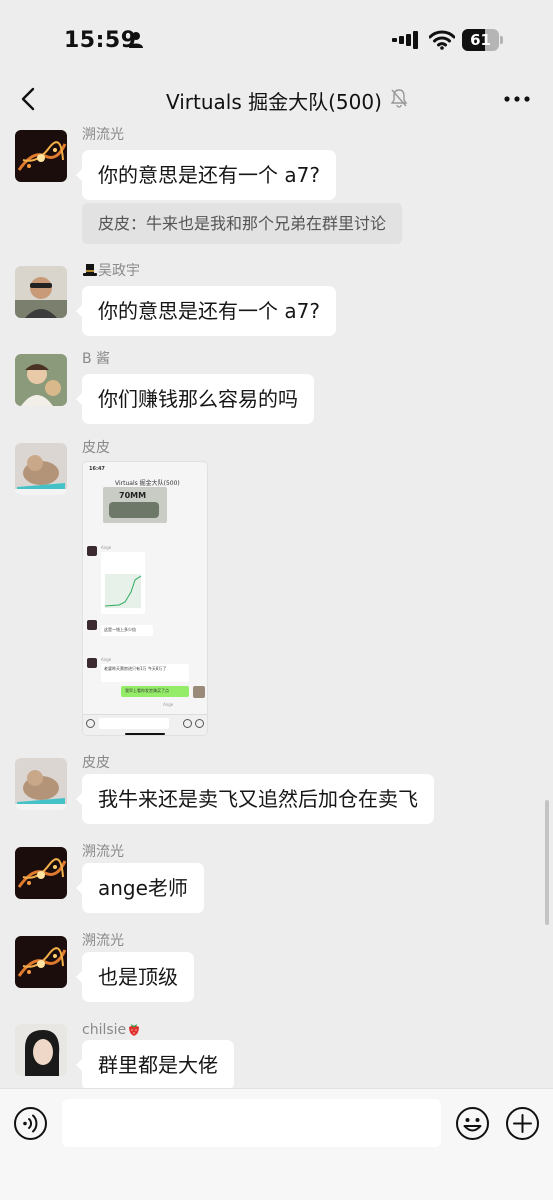 Image resolution: width=553 pixels, height=1200 pixels. Describe the element at coordinates (399, 98) in the screenshot. I see `mute-bell-icon` at that location.